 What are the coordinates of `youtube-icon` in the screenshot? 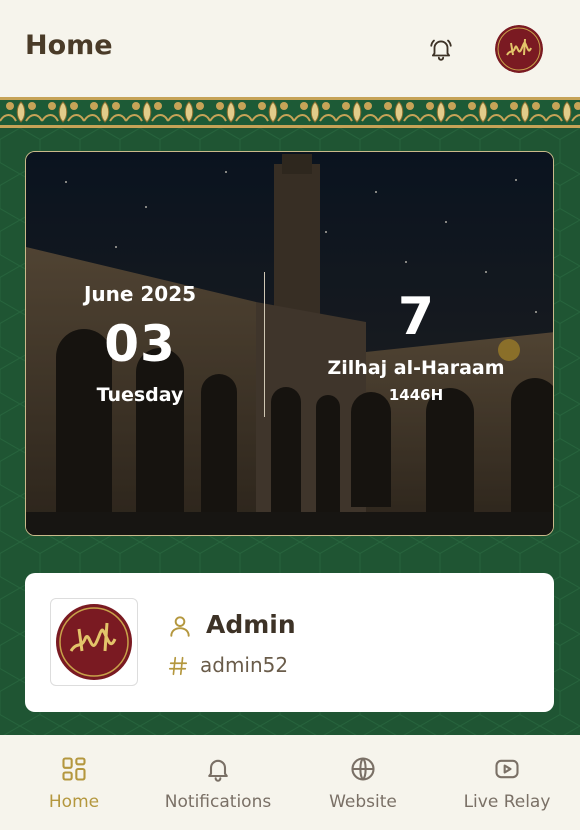 It's located at (507, 769).